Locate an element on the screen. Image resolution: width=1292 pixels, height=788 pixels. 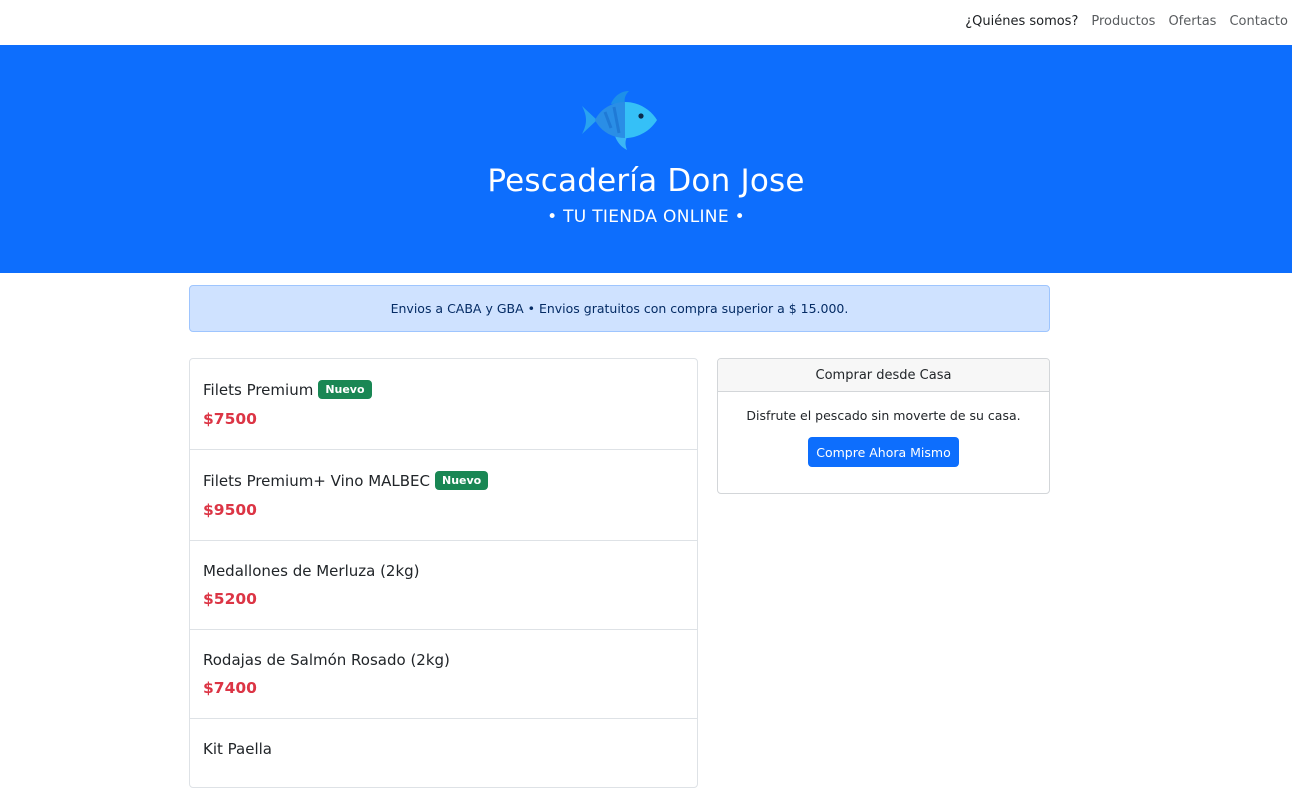
product-name: Rodajas de Salmón Rosado (2kg) is located at coordinates (326, 660).